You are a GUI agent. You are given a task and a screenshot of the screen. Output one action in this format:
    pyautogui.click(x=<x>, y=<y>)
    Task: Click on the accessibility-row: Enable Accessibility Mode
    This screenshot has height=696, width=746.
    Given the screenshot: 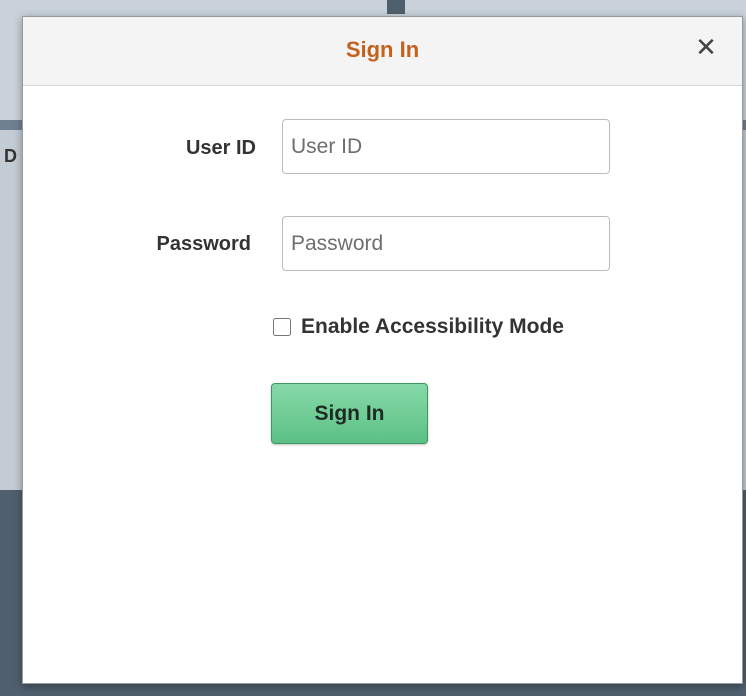 What is the action you would take?
    pyautogui.click(x=418, y=327)
    